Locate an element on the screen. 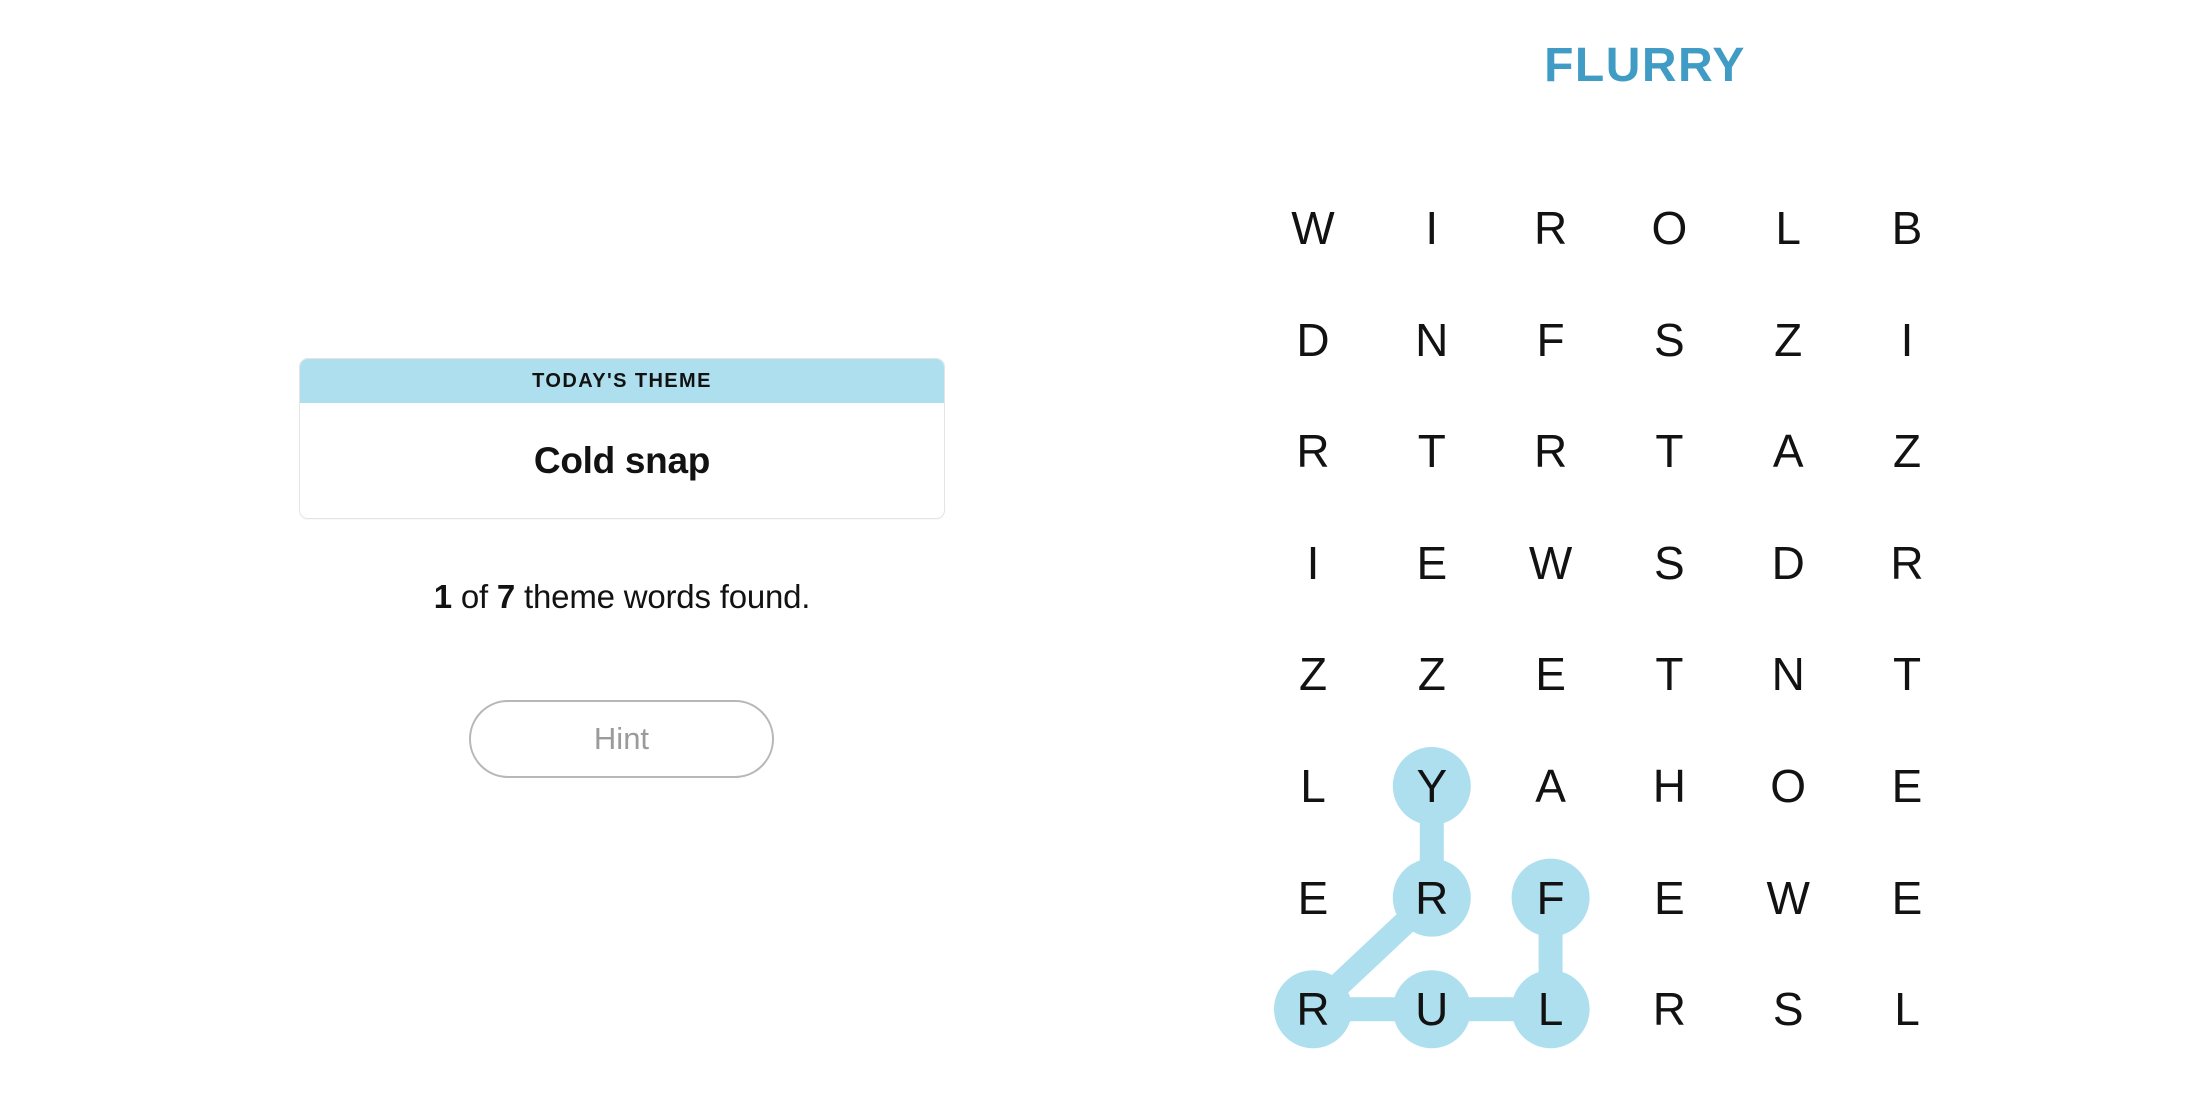 This screenshot has height=1100, width=2200. grid-cell-0-4: L is located at coordinates (1788, 228).